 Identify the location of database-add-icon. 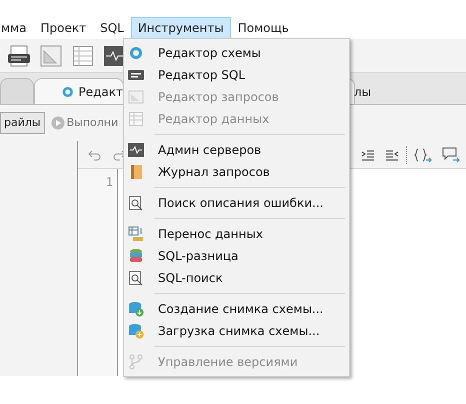
(136, 331).